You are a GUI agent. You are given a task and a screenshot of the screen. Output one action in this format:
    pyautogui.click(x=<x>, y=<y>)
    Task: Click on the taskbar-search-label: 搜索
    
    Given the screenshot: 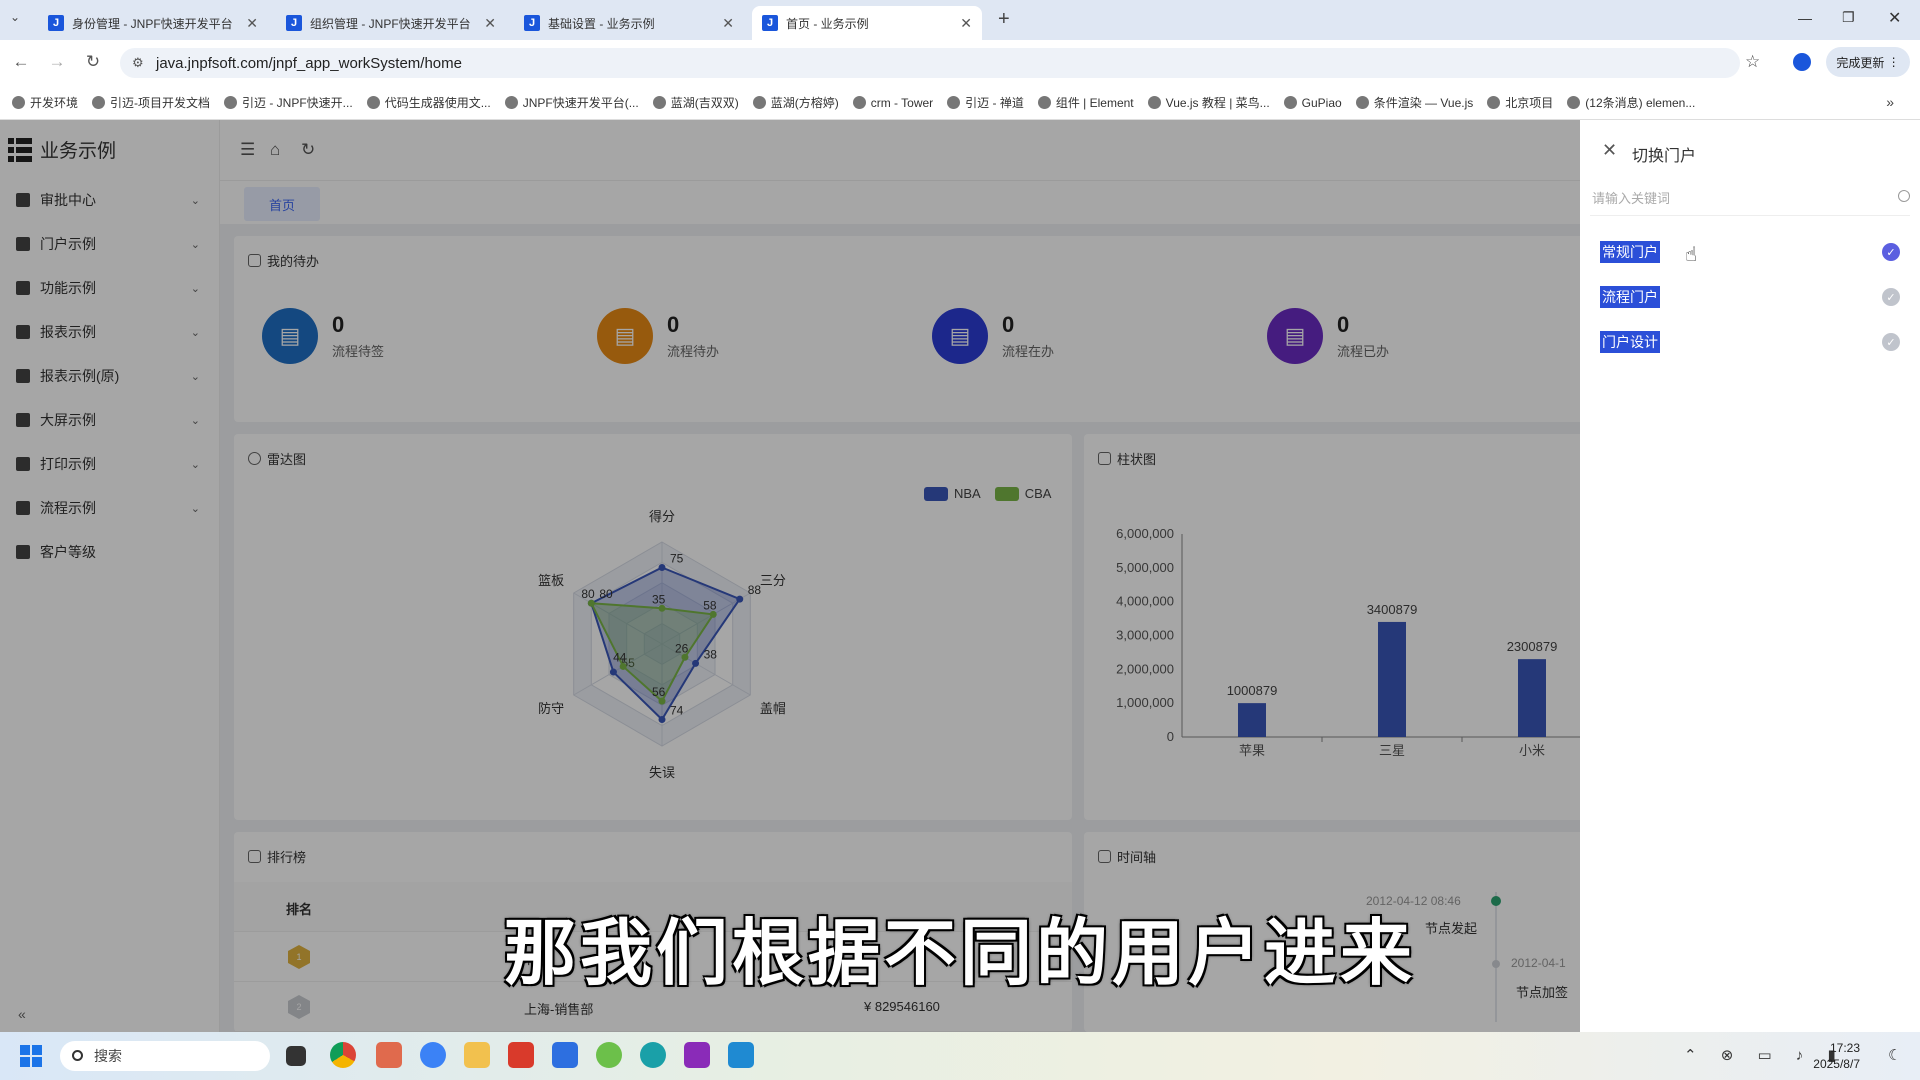 What is the action you would take?
    pyautogui.click(x=108, y=1056)
    